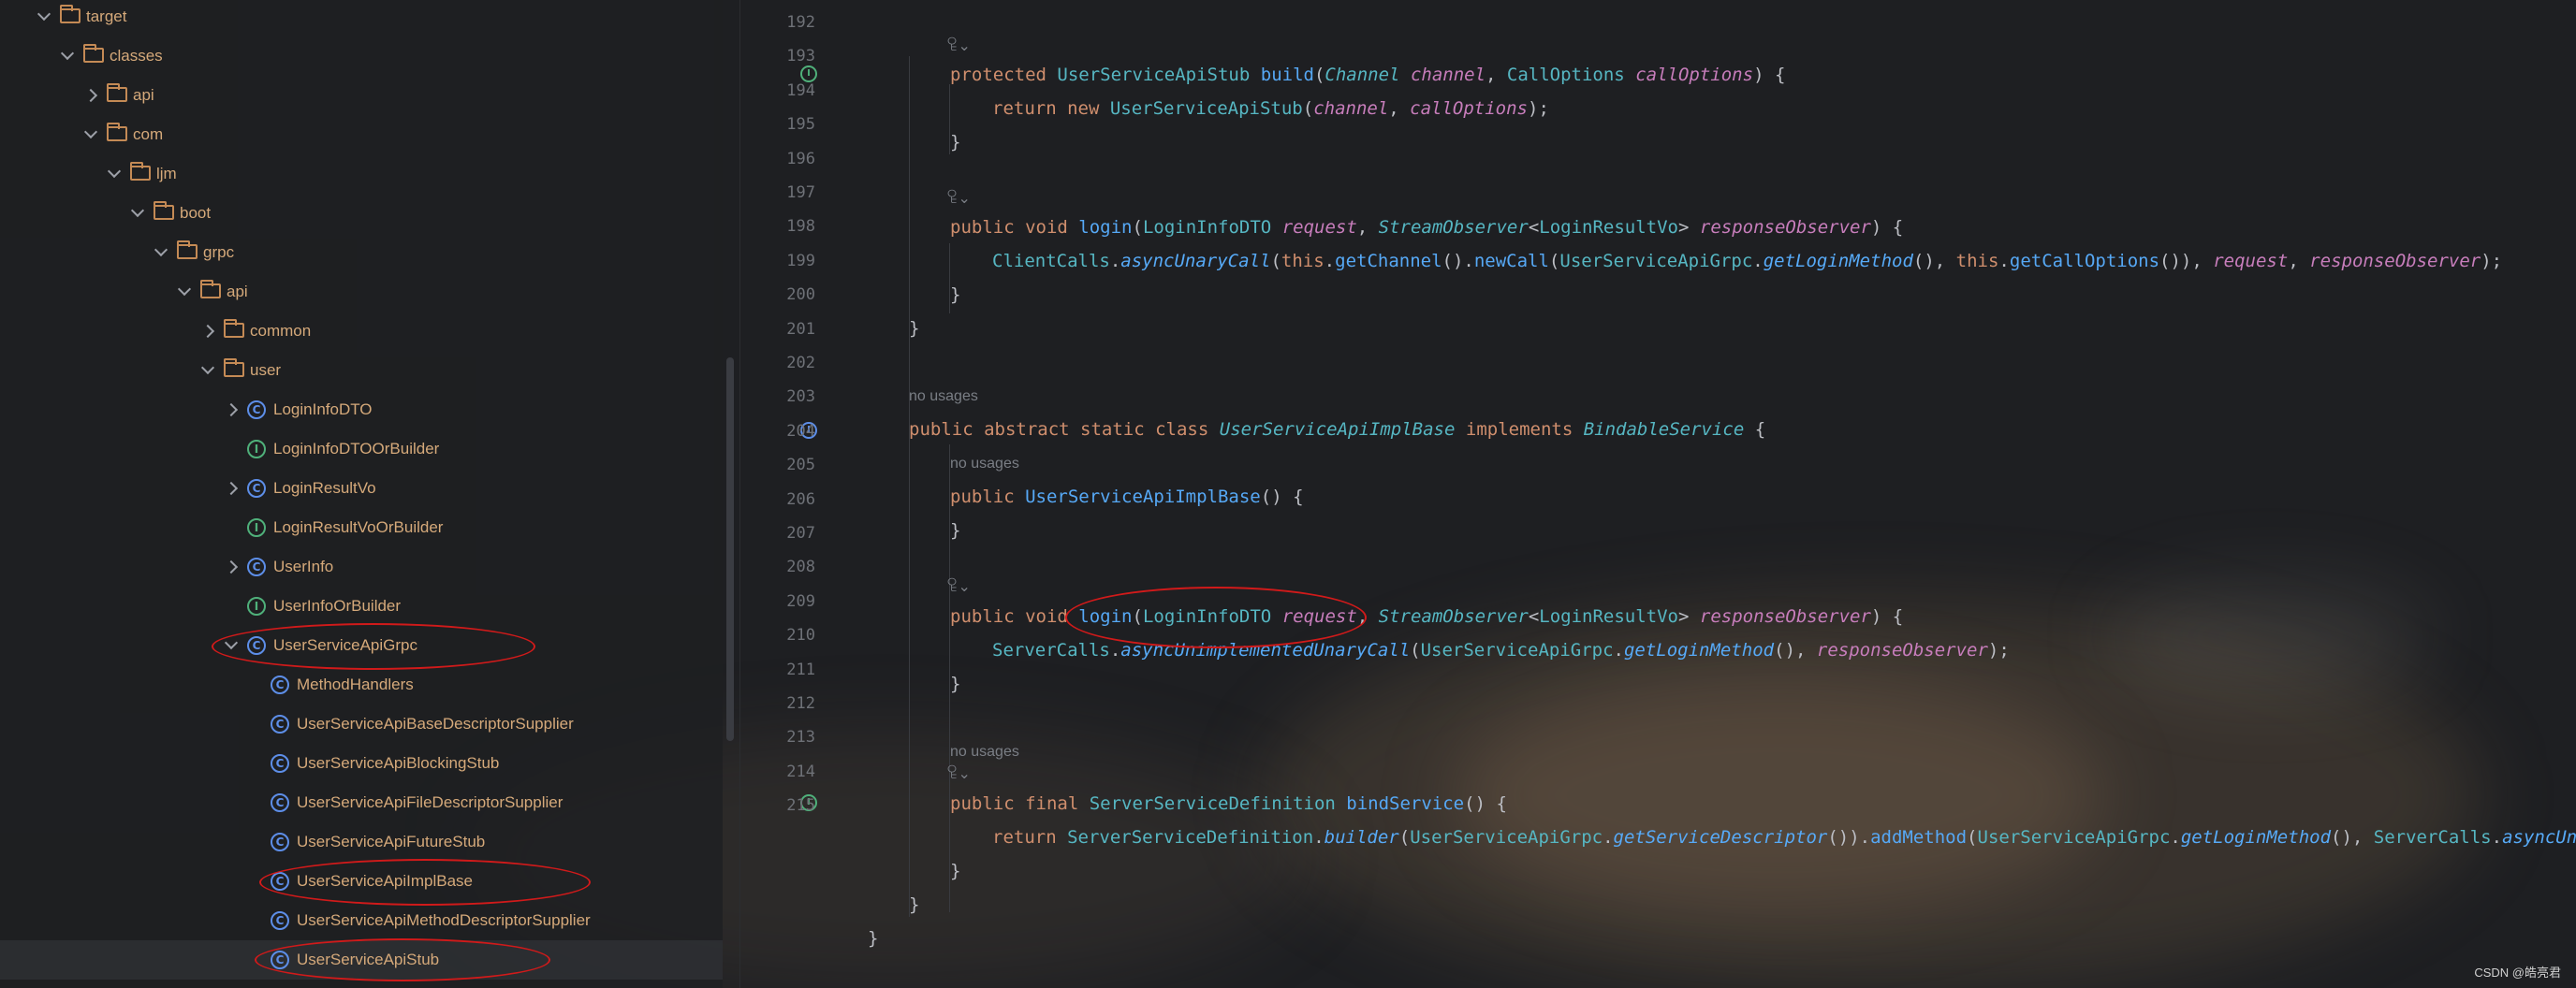 The width and height of the screenshot is (2576, 988). What do you see at coordinates (361, 134) in the screenshot?
I see `tree-item: com` at bounding box center [361, 134].